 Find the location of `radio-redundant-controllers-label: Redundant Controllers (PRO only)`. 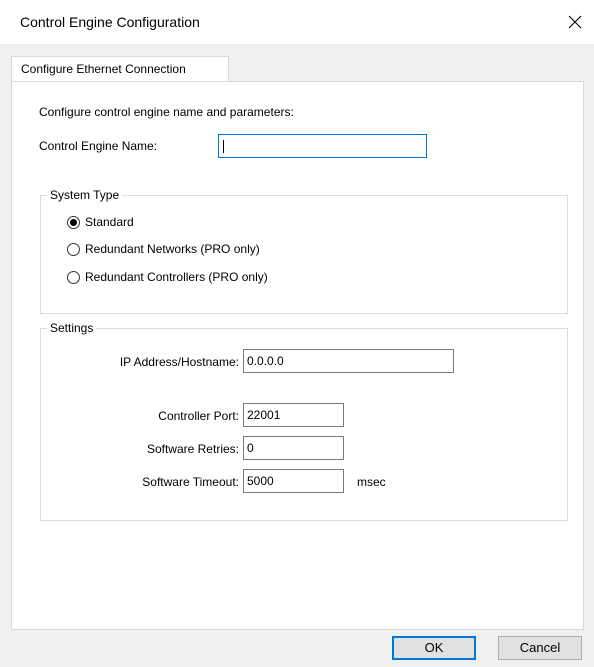

radio-redundant-controllers-label: Redundant Controllers (PRO only) is located at coordinates (176, 277).